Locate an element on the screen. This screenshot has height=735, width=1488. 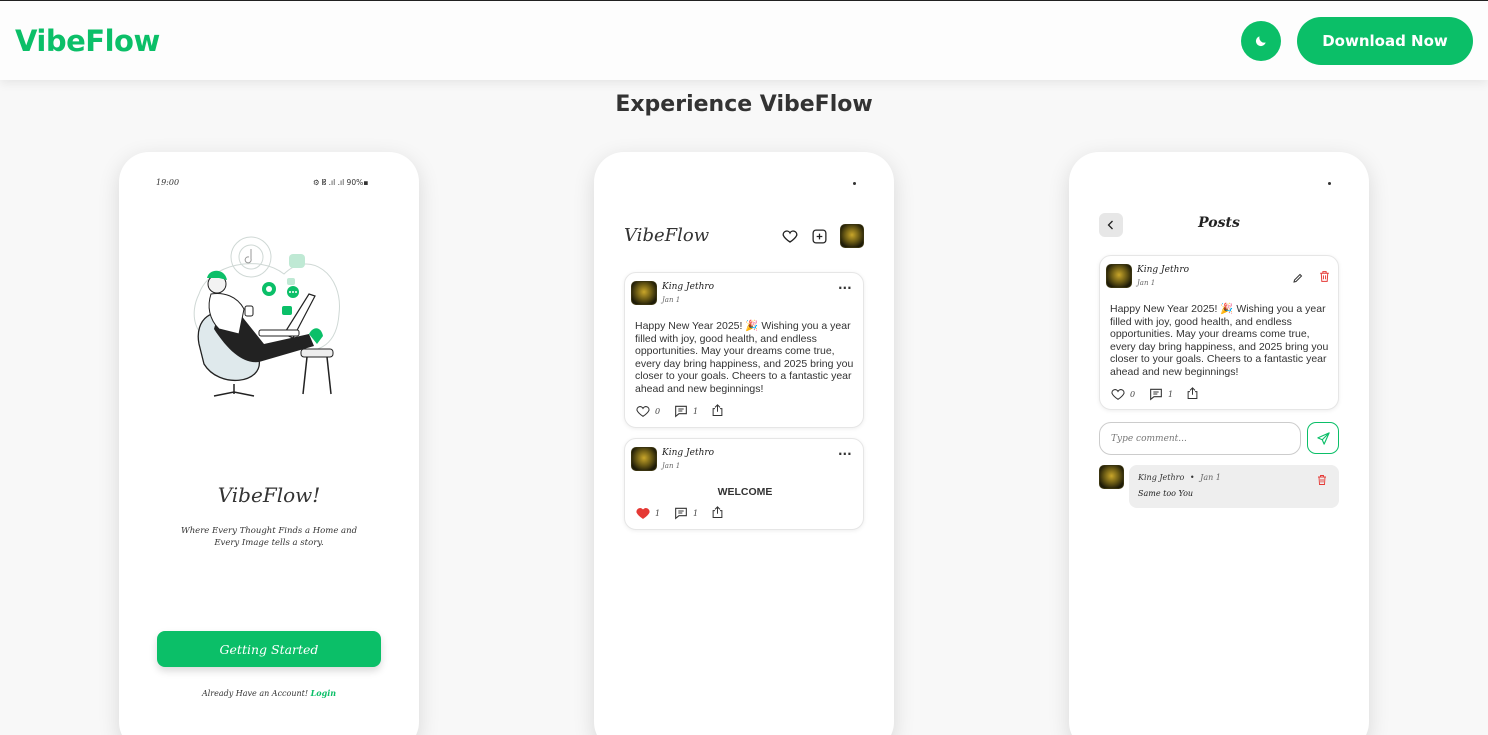
comment-input is located at coordinates (1200, 438).